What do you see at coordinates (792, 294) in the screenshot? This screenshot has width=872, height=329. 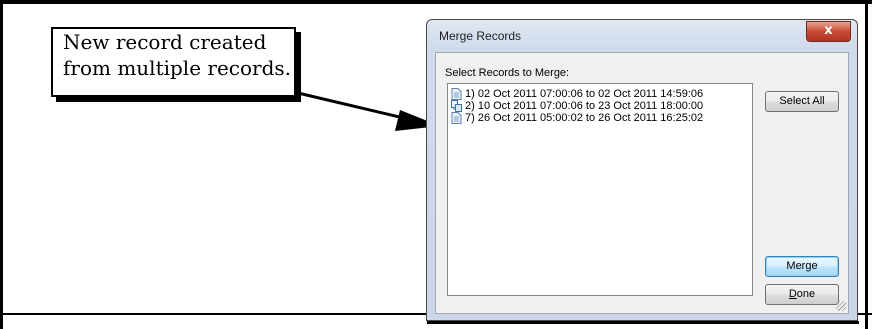 I see `done-accelerator: D` at bounding box center [792, 294].